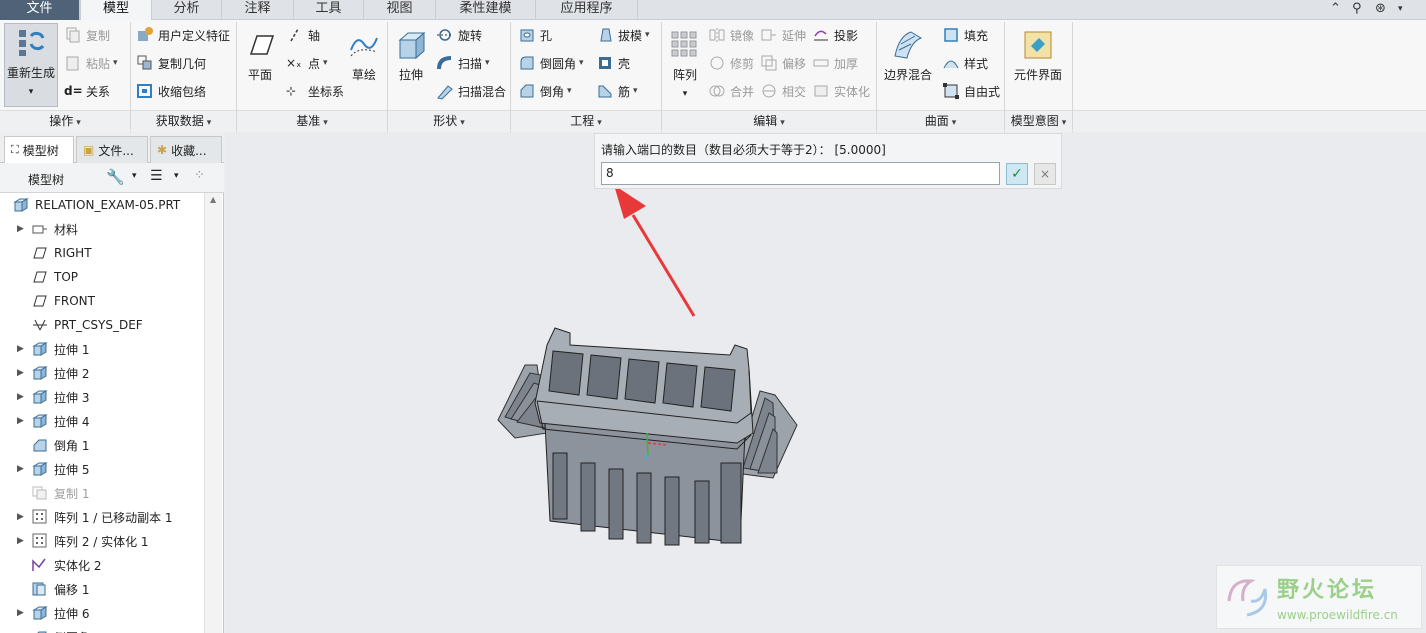 Image resolution: width=1426 pixels, height=633 pixels. I want to click on tree-item: 倒角 1, so click(102, 445).